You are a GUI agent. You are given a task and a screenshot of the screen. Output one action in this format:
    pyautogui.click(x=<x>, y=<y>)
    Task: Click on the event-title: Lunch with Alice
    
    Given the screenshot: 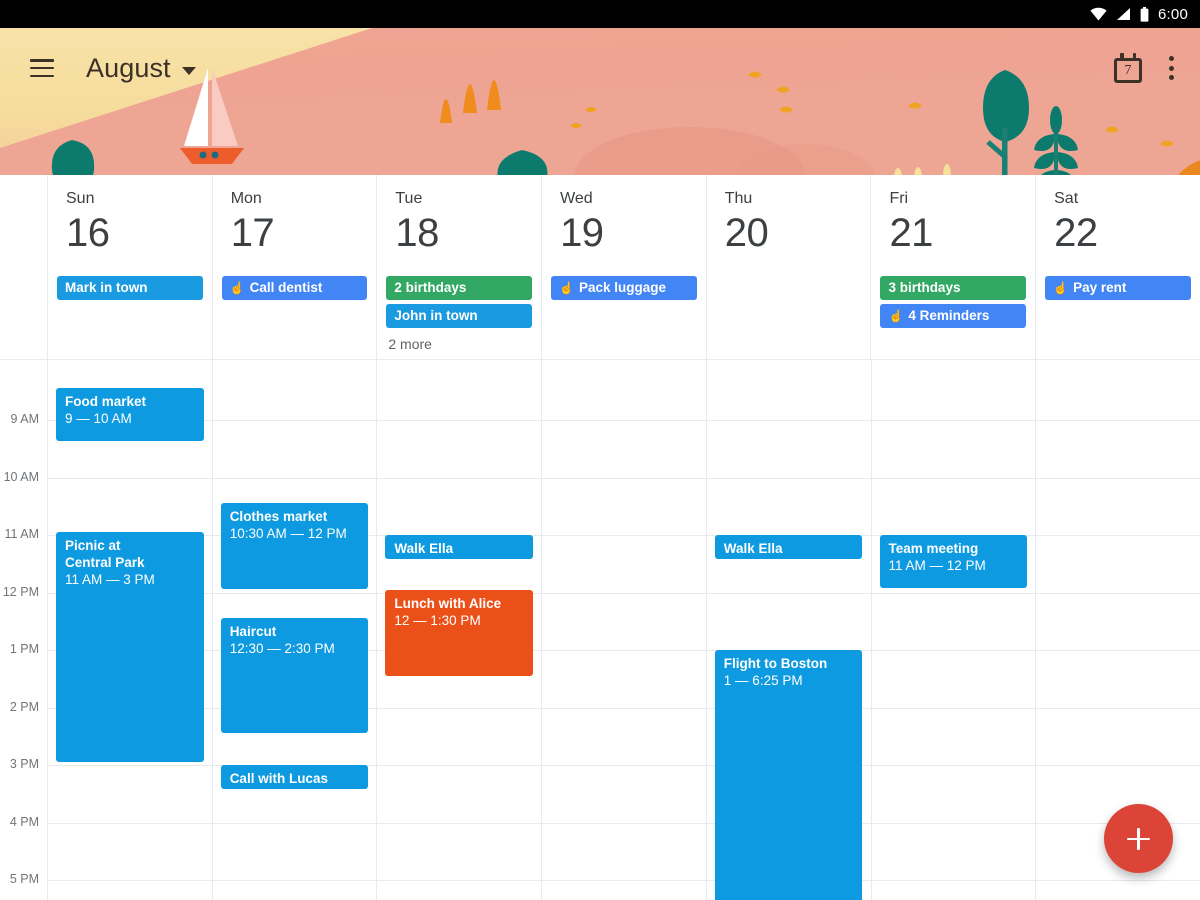 What is the action you would take?
    pyautogui.click(x=448, y=603)
    